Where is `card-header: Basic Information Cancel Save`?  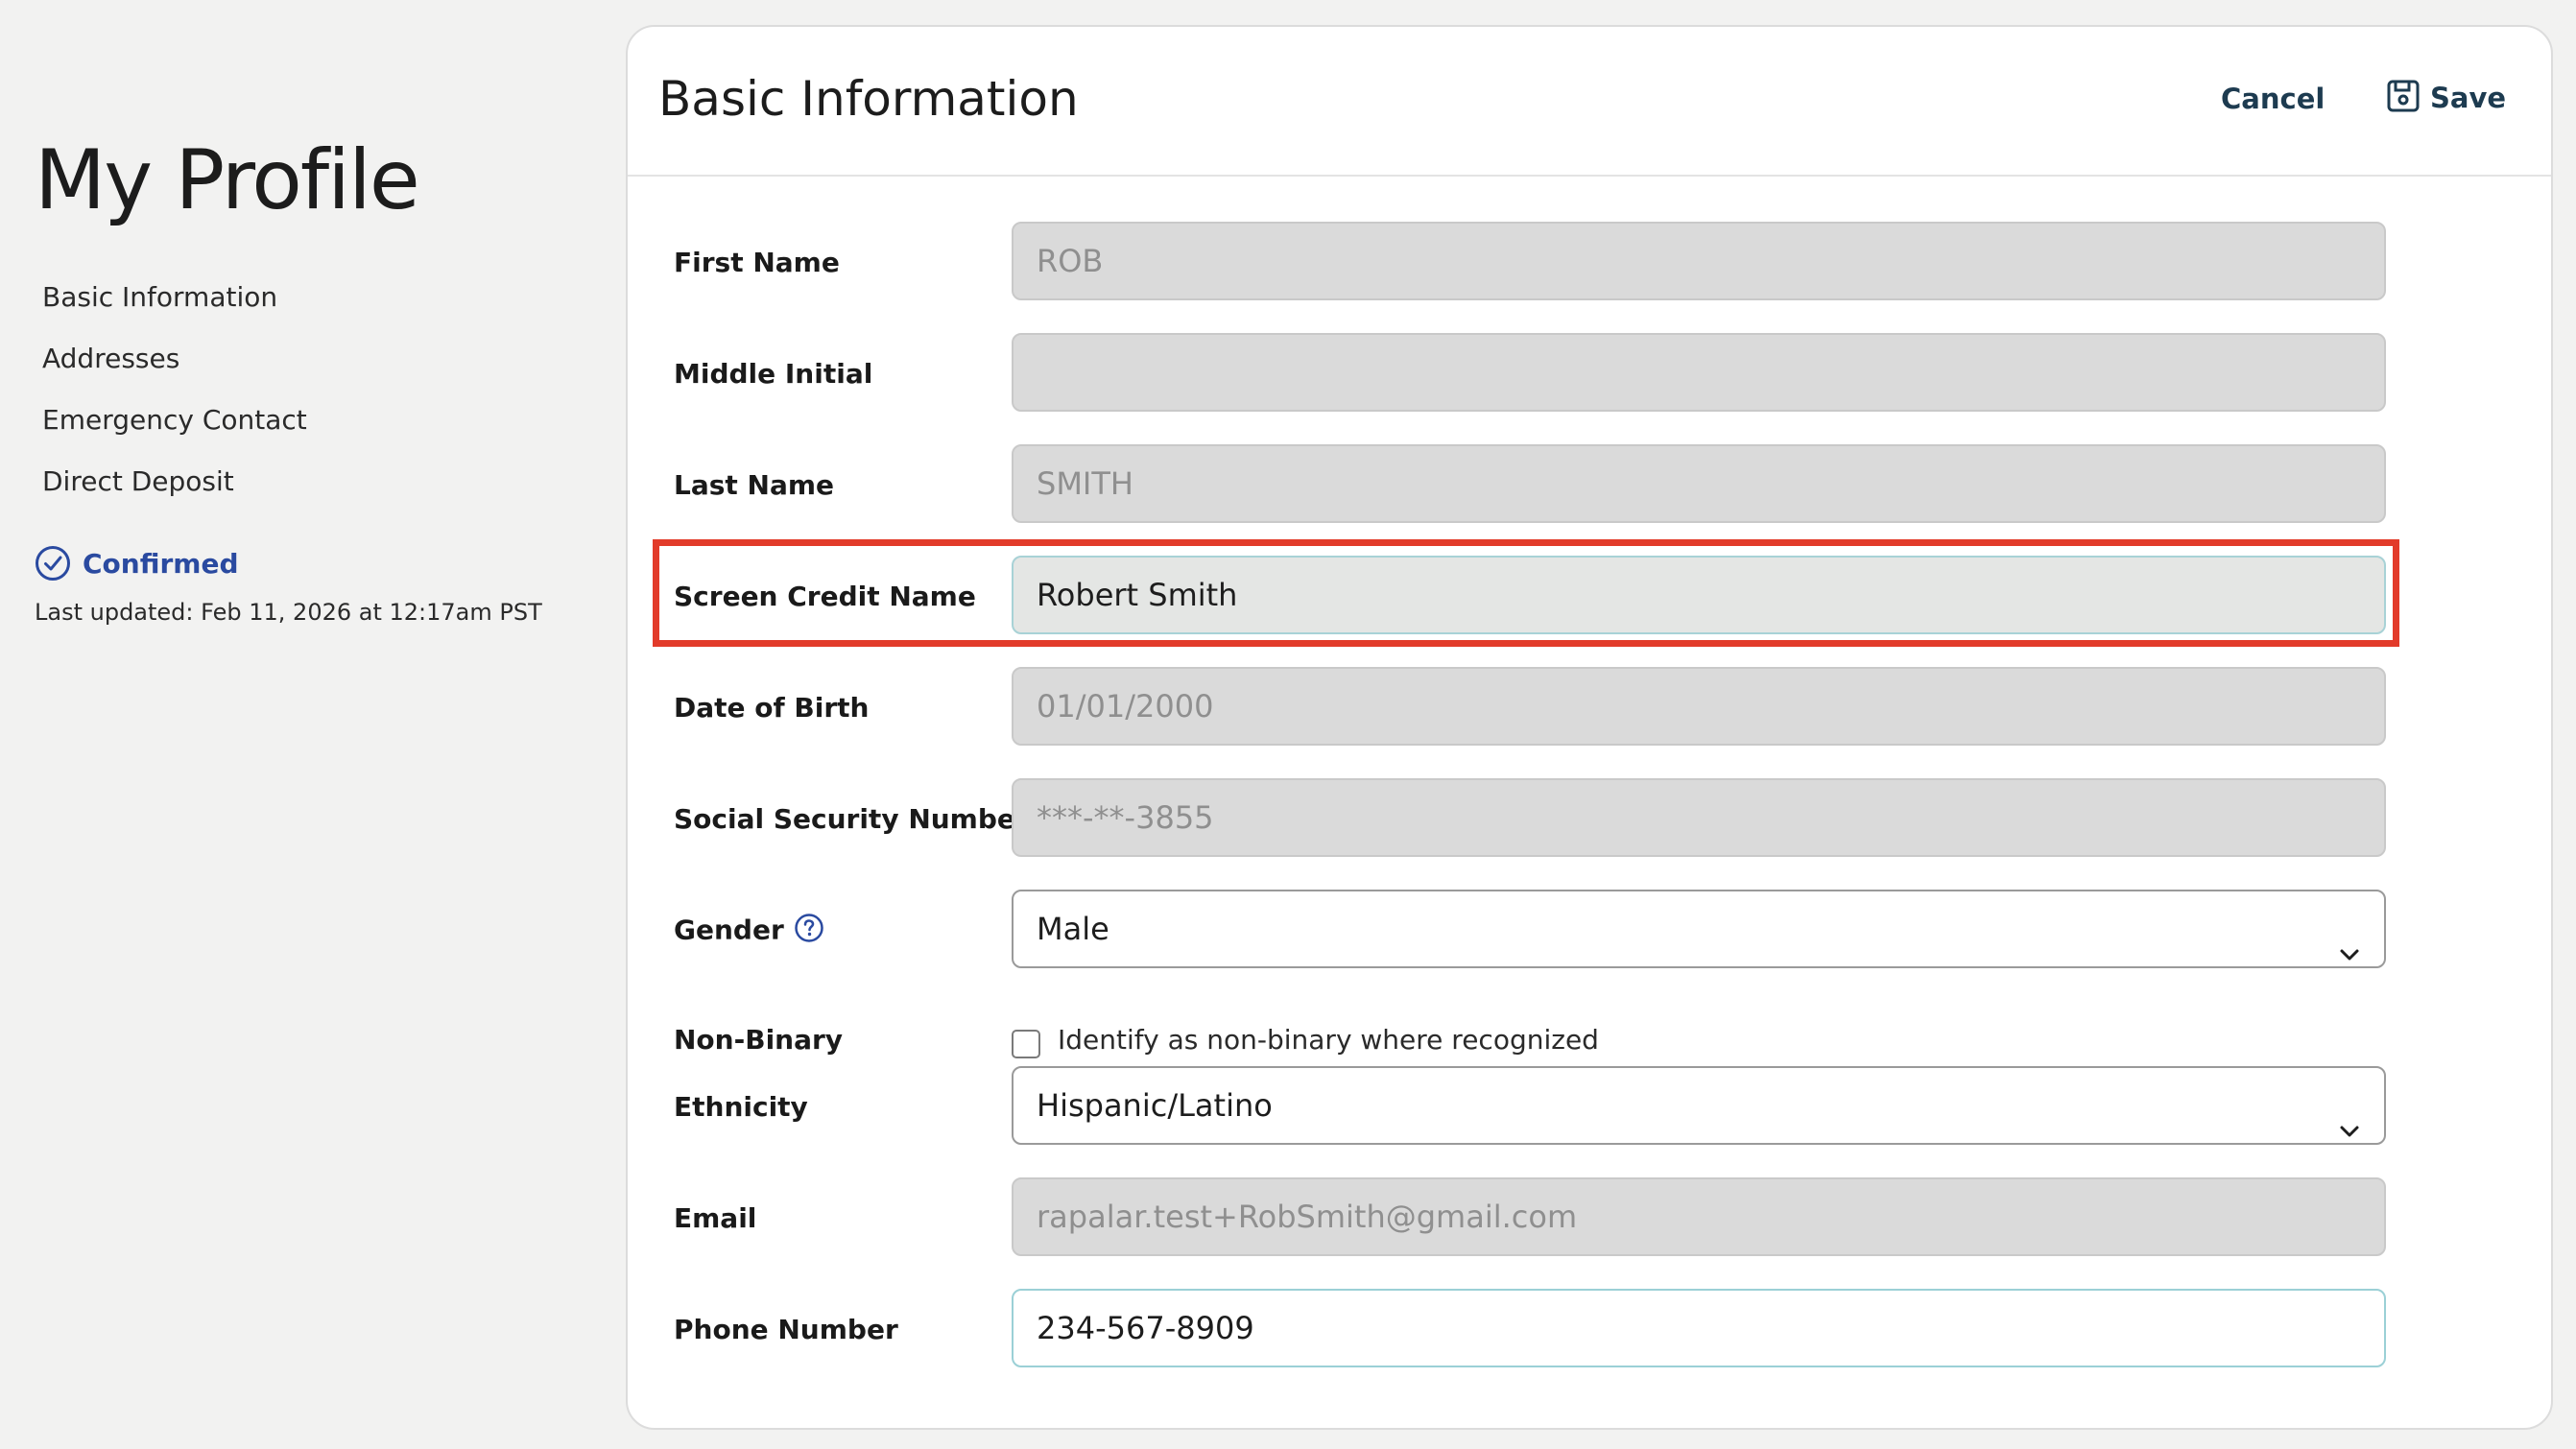 card-header: Basic Information Cancel Save is located at coordinates (1589, 102).